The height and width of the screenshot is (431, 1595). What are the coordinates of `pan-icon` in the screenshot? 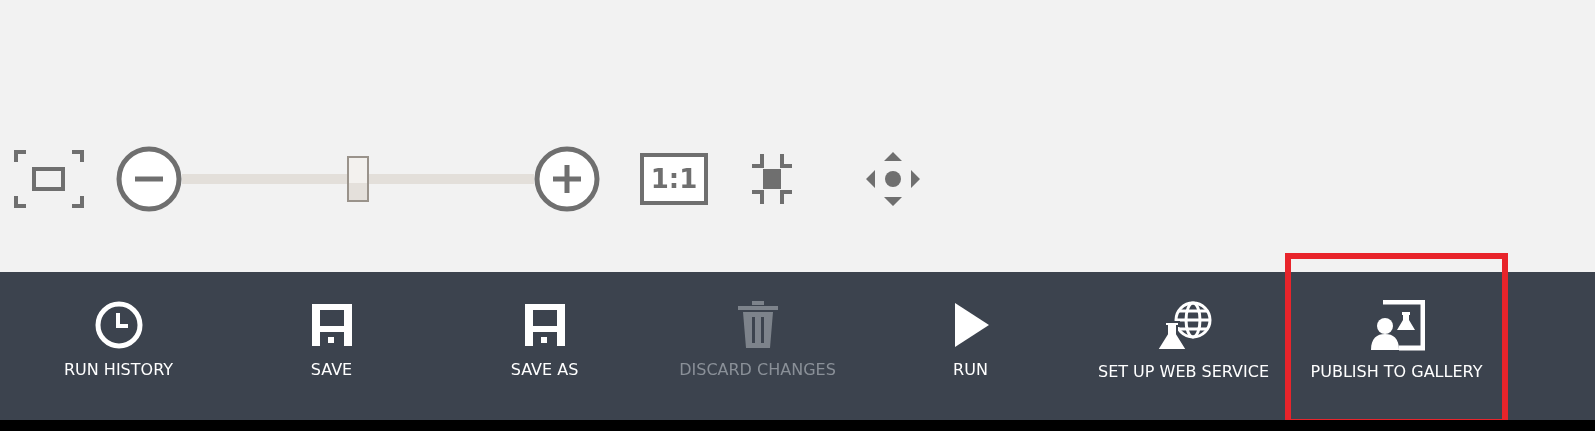 It's located at (893, 179).